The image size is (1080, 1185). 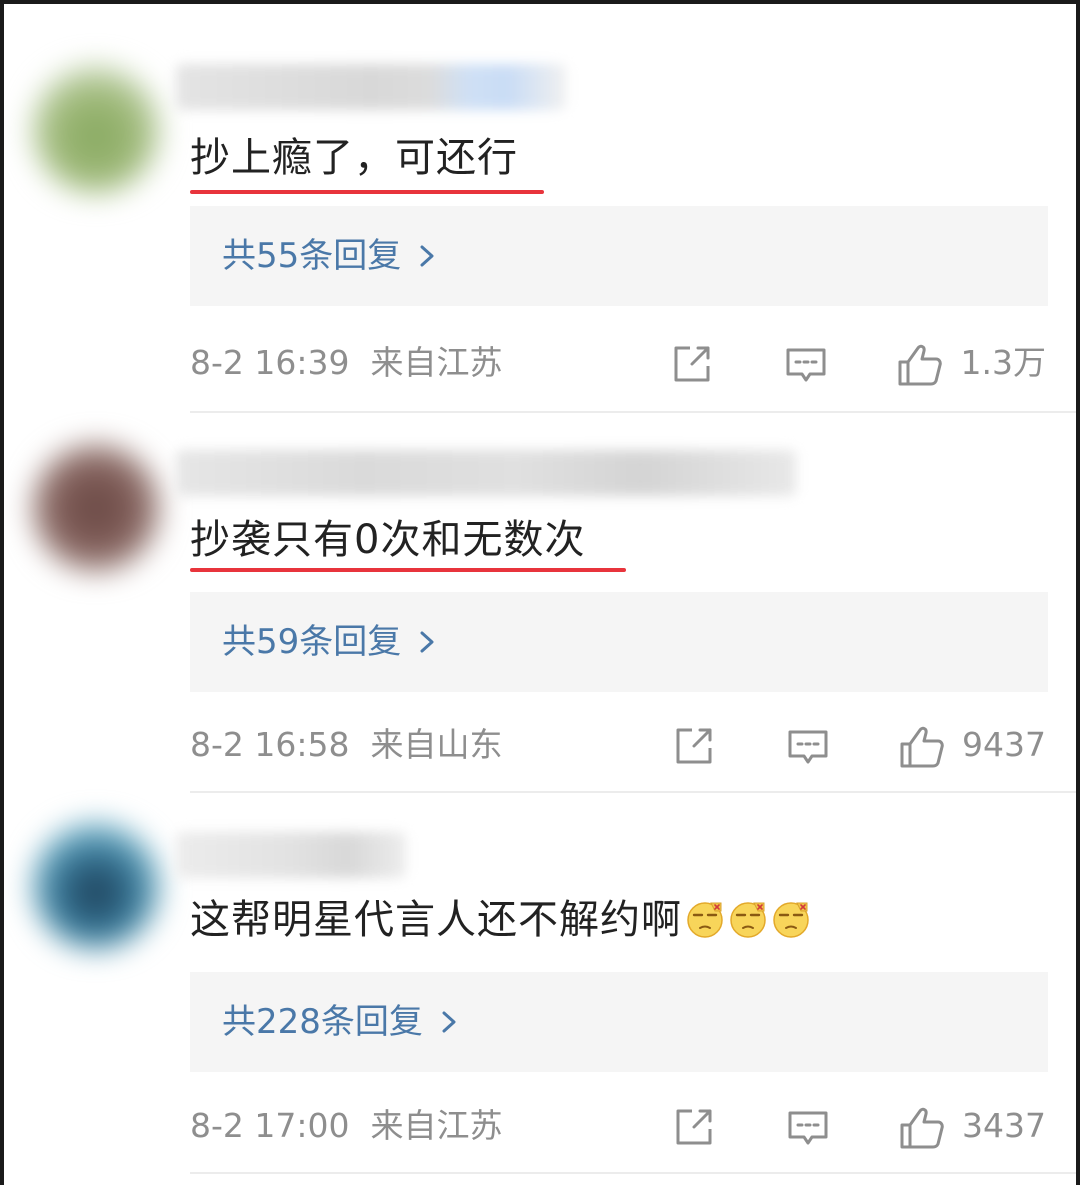 What do you see at coordinates (694, 1127) in the screenshot?
I see `share-icon` at bounding box center [694, 1127].